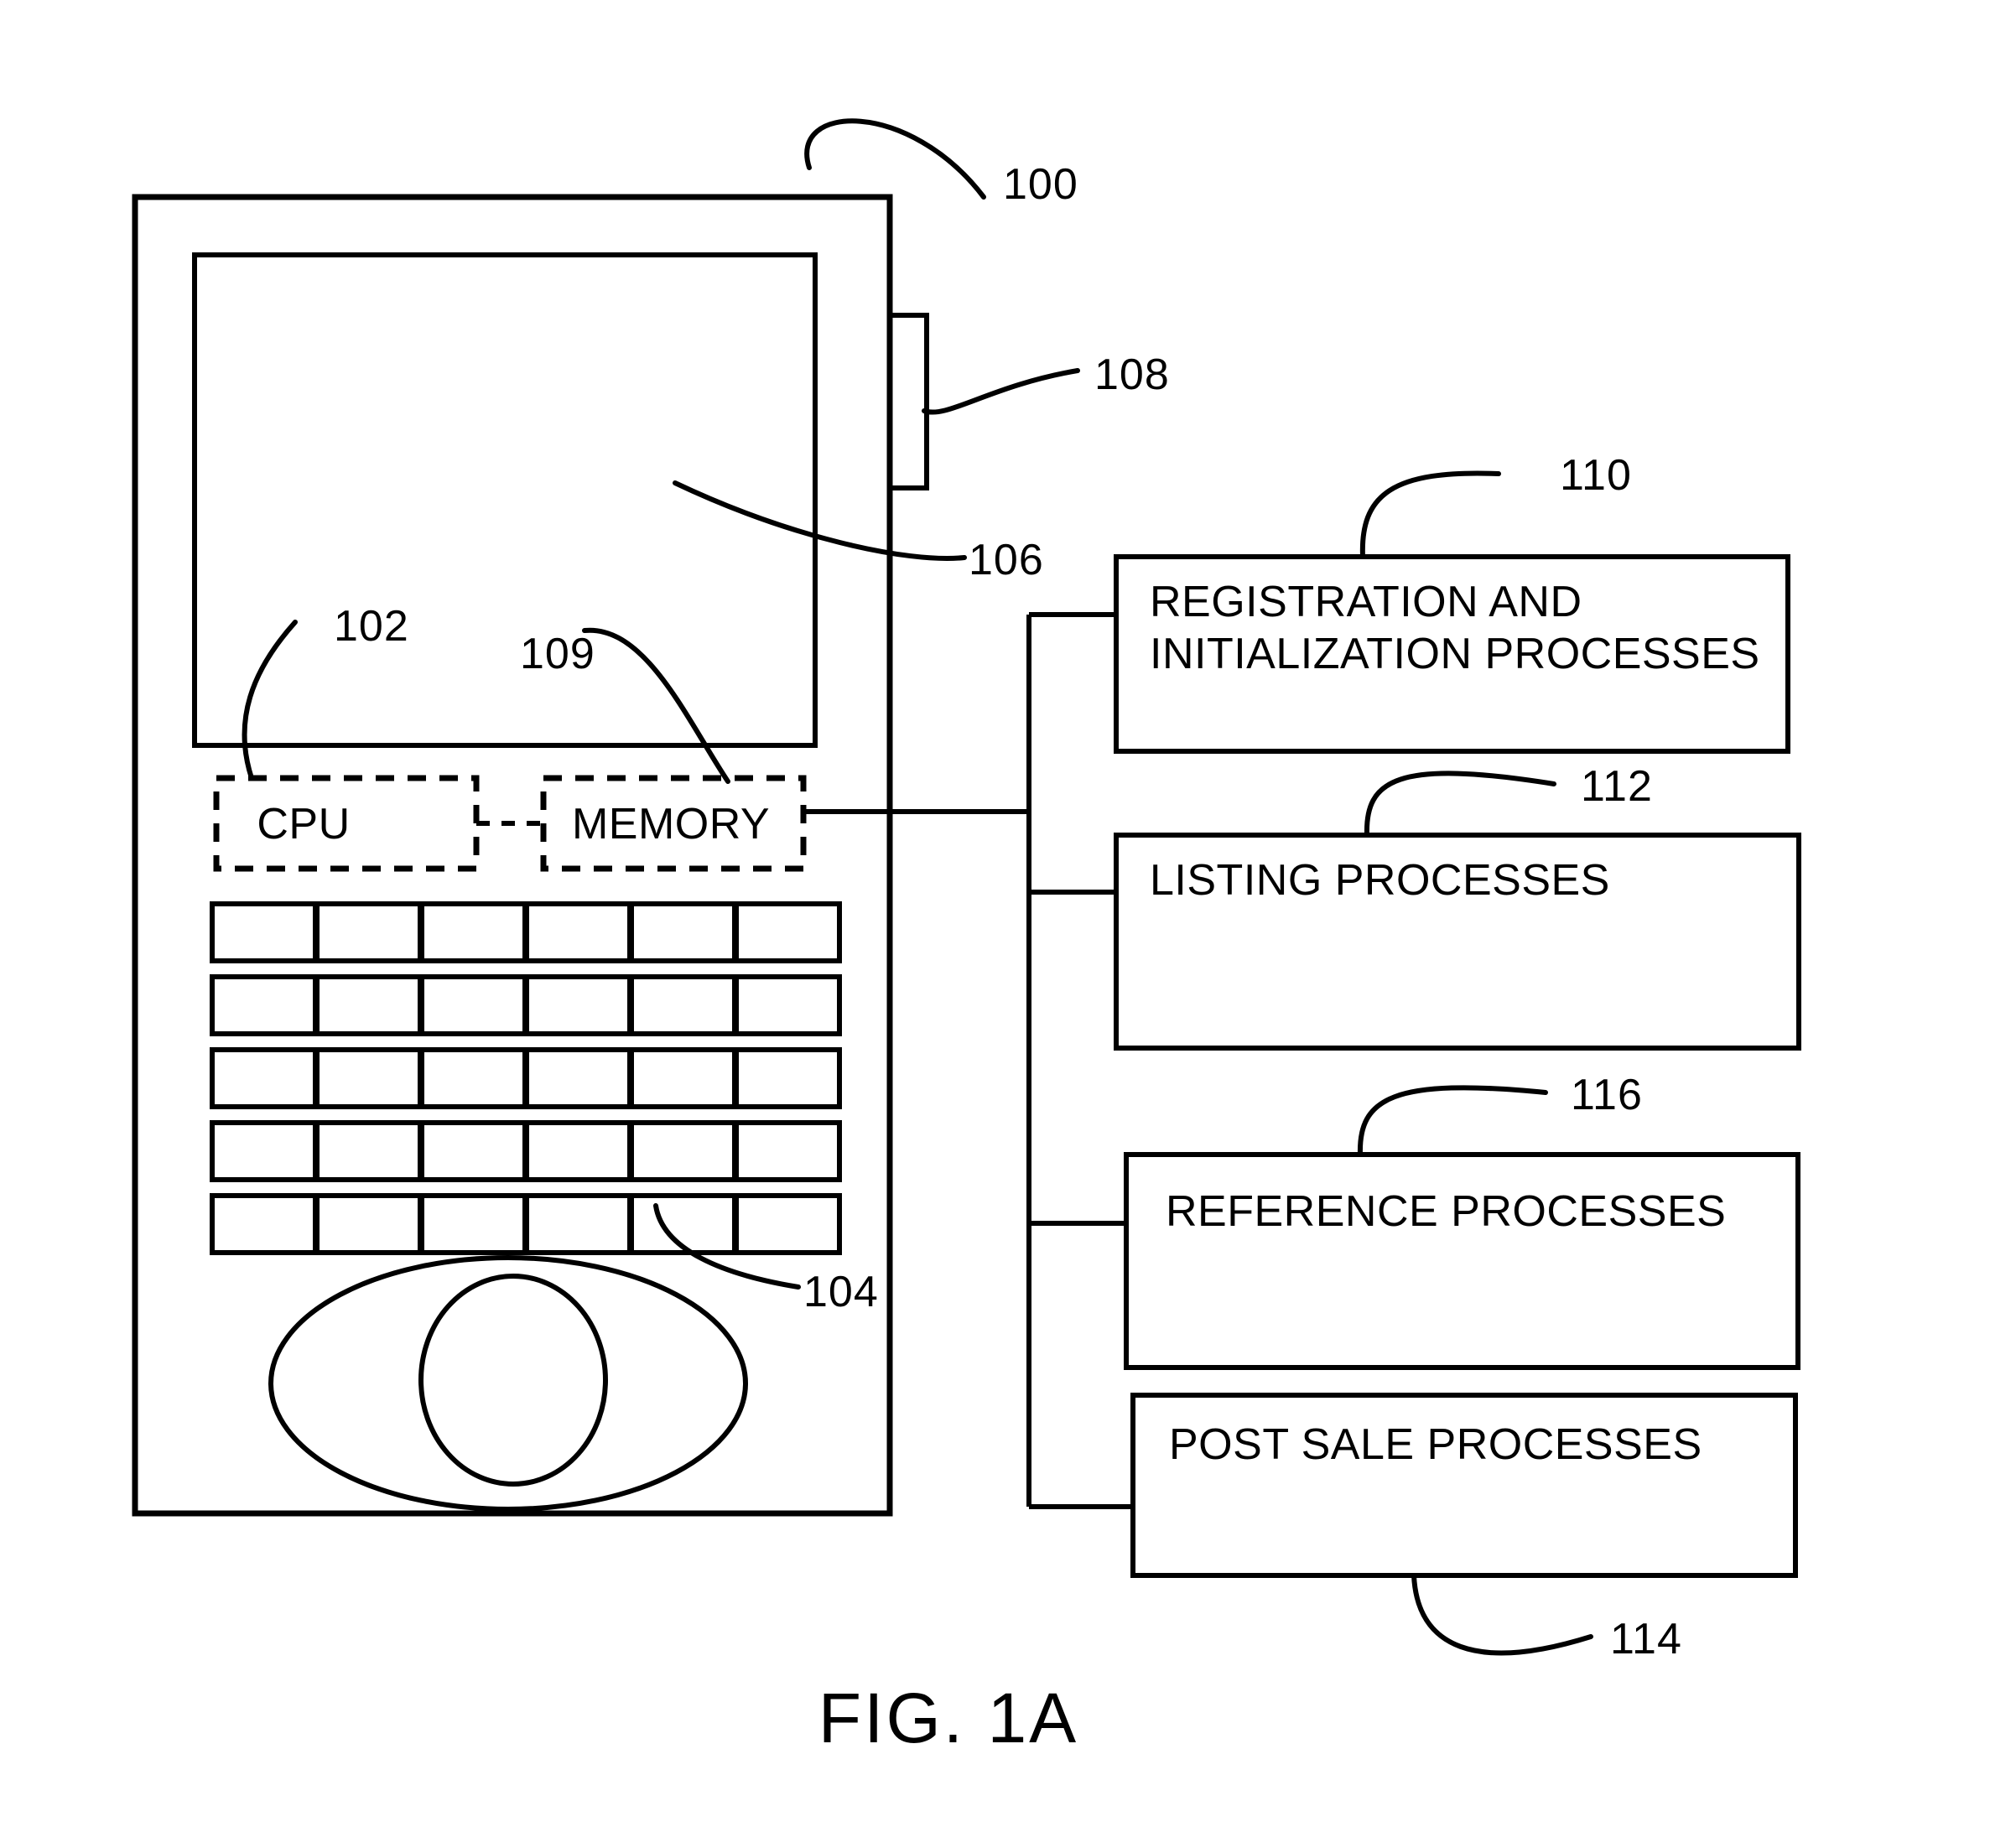 Image resolution: width=2016 pixels, height=1832 pixels. I want to click on ref-numeral-110: 110, so click(1596, 475).